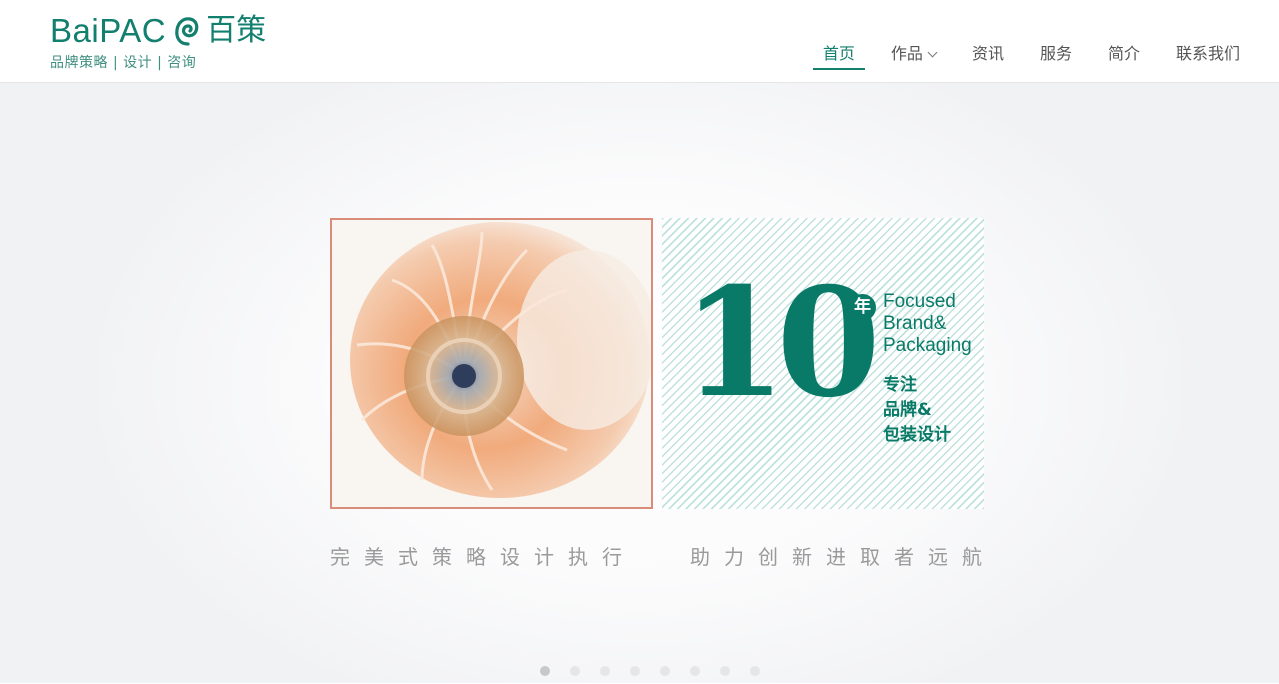  Describe the element at coordinates (1124, 56) in the screenshot. I see `nav-item-about: 简介` at that location.